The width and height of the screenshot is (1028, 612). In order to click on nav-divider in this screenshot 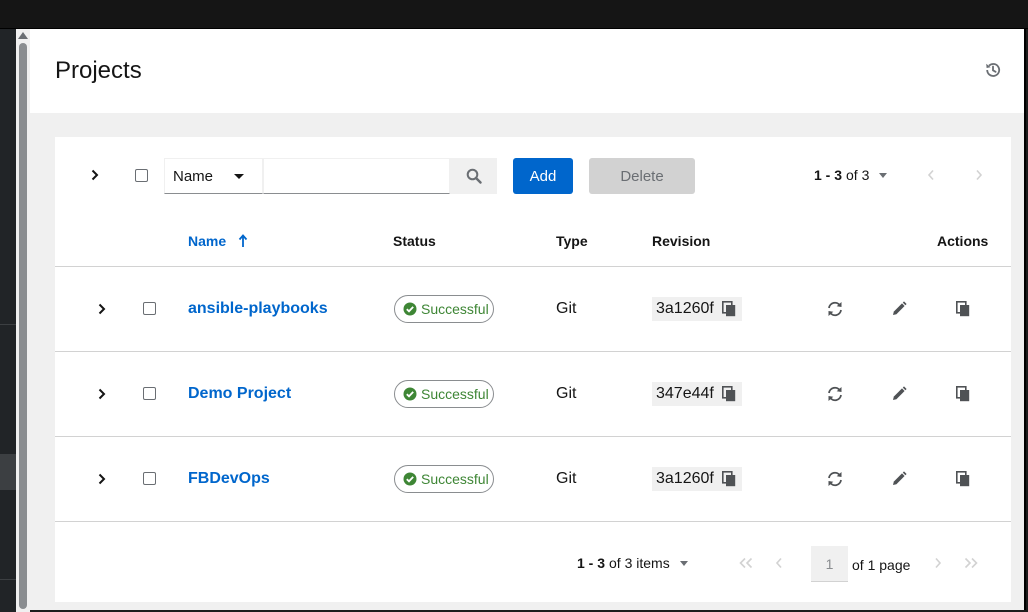, I will do `click(8, 324)`.